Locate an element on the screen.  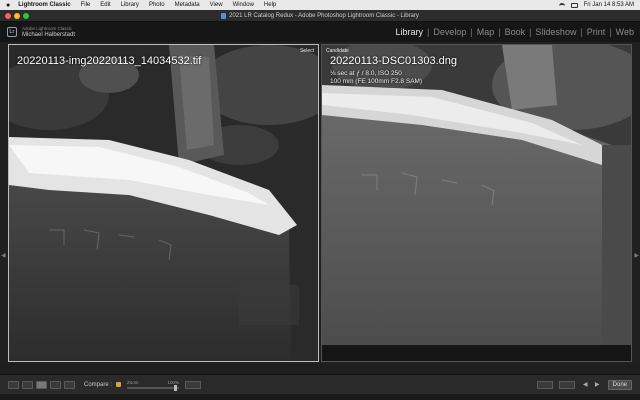
catalog-document-icon is located at coordinates (224, 15).